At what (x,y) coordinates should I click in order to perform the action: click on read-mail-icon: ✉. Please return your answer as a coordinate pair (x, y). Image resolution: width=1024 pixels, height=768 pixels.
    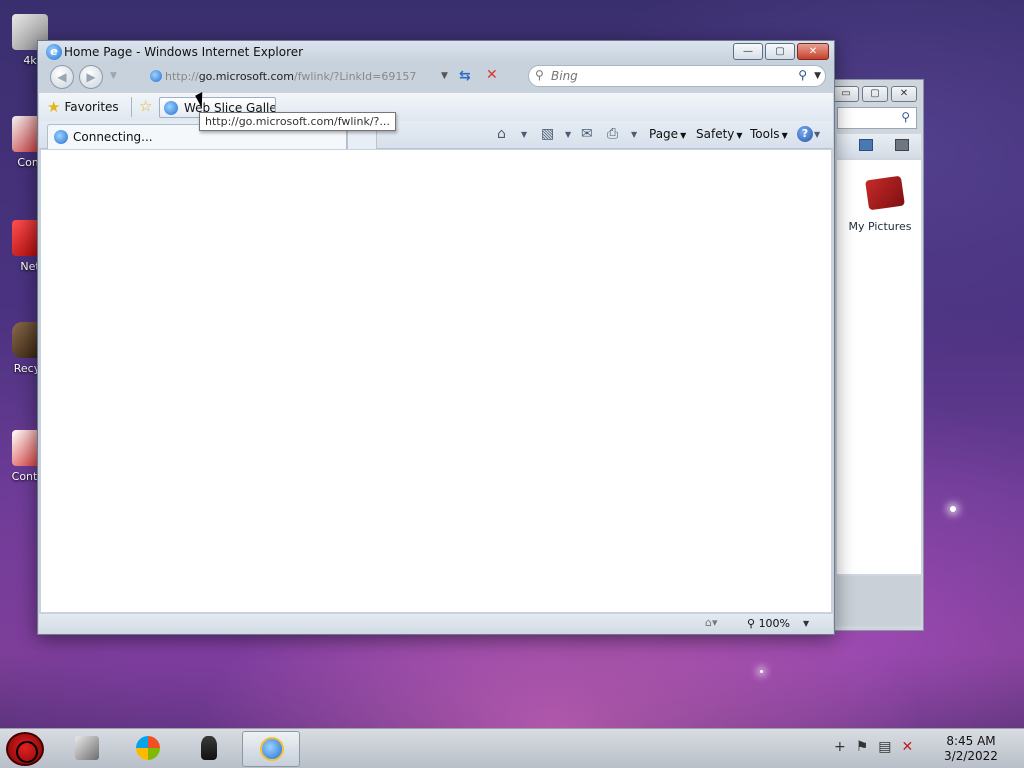
    Looking at the image, I should click on (587, 134).